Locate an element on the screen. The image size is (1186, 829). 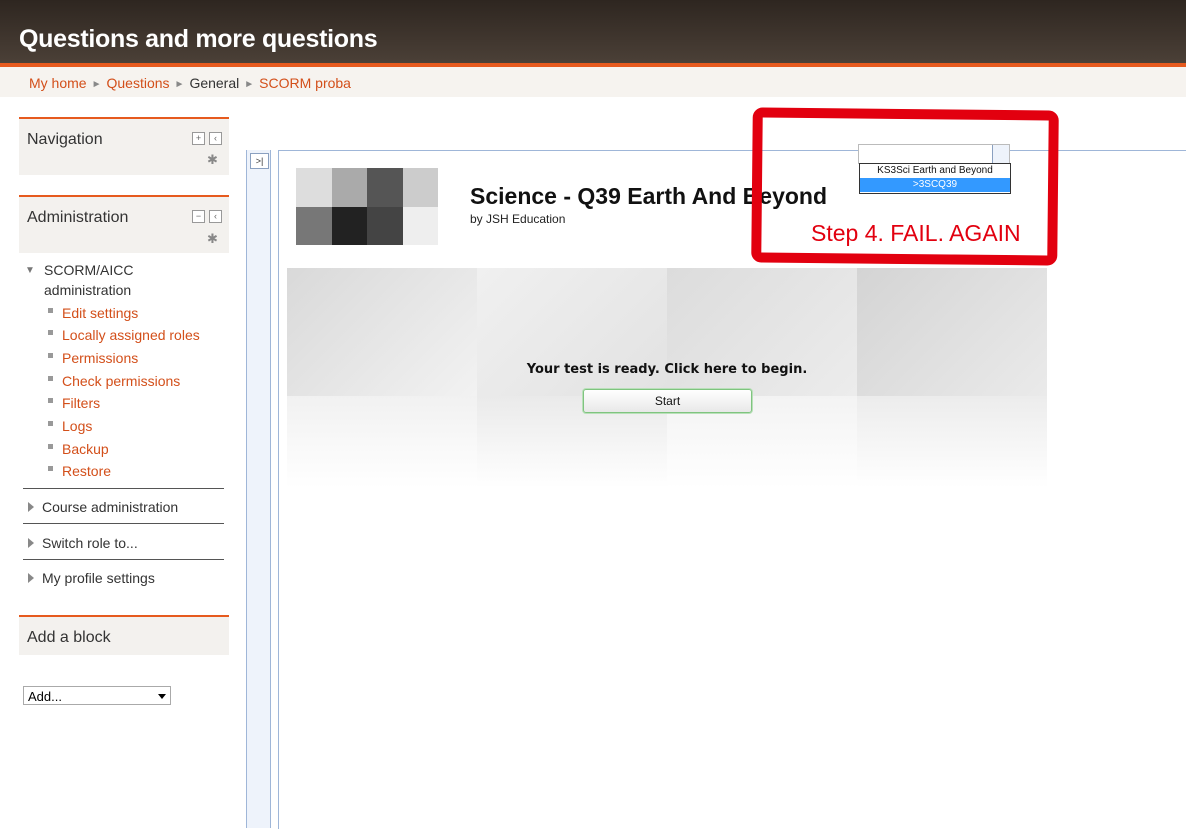
admin-item-label: Backup is located at coordinates (85, 449).